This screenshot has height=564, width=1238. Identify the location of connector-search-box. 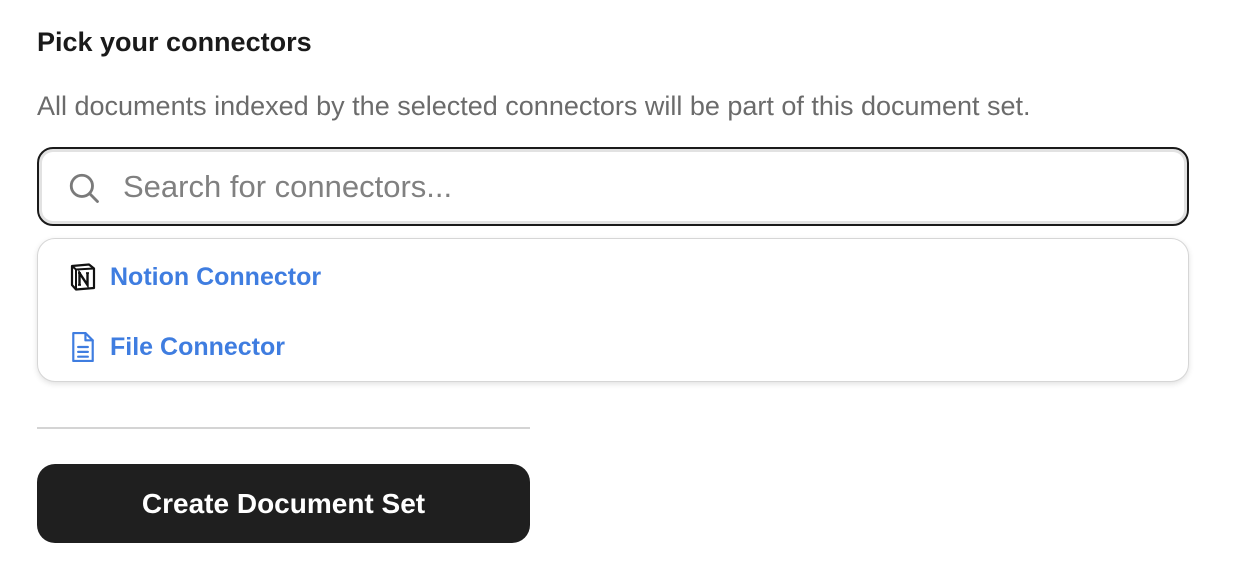
(613, 186).